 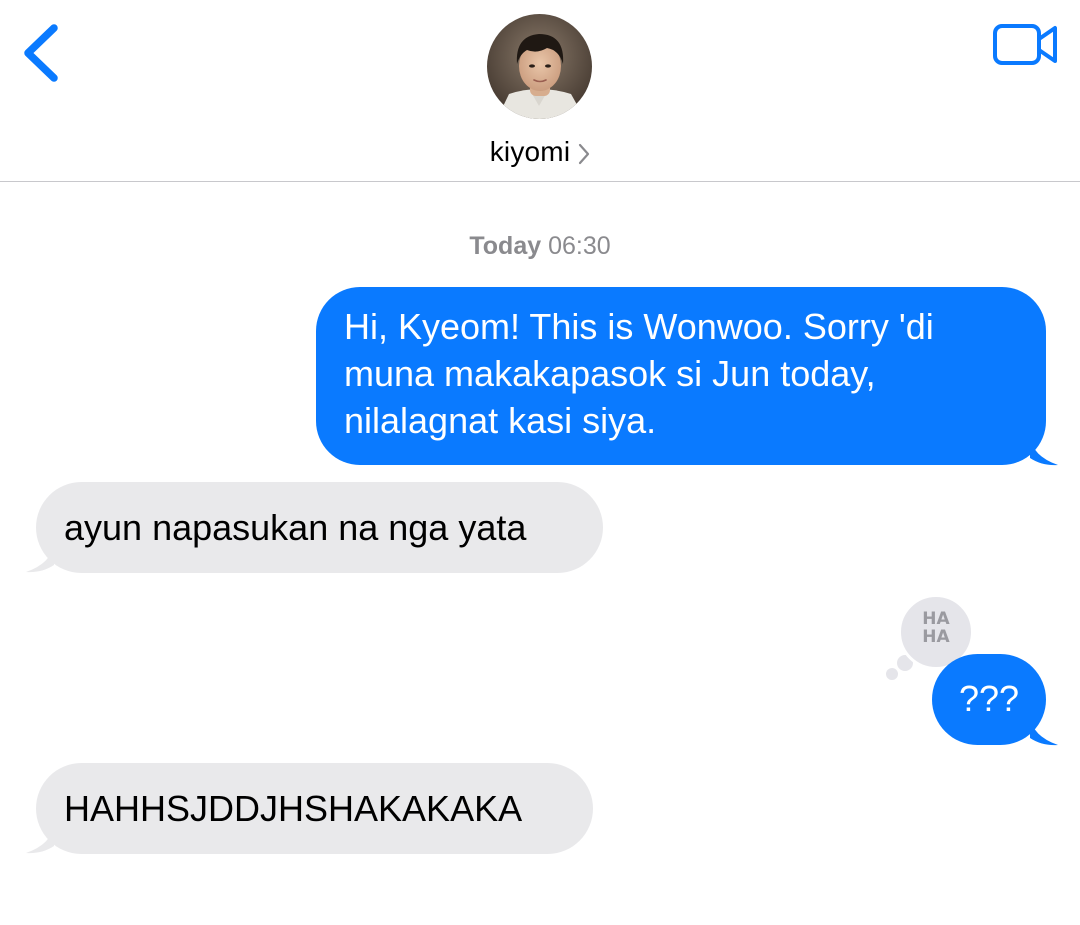 What do you see at coordinates (530, 151) in the screenshot?
I see `contact-name: kiyomi` at bounding box center [530, 151].